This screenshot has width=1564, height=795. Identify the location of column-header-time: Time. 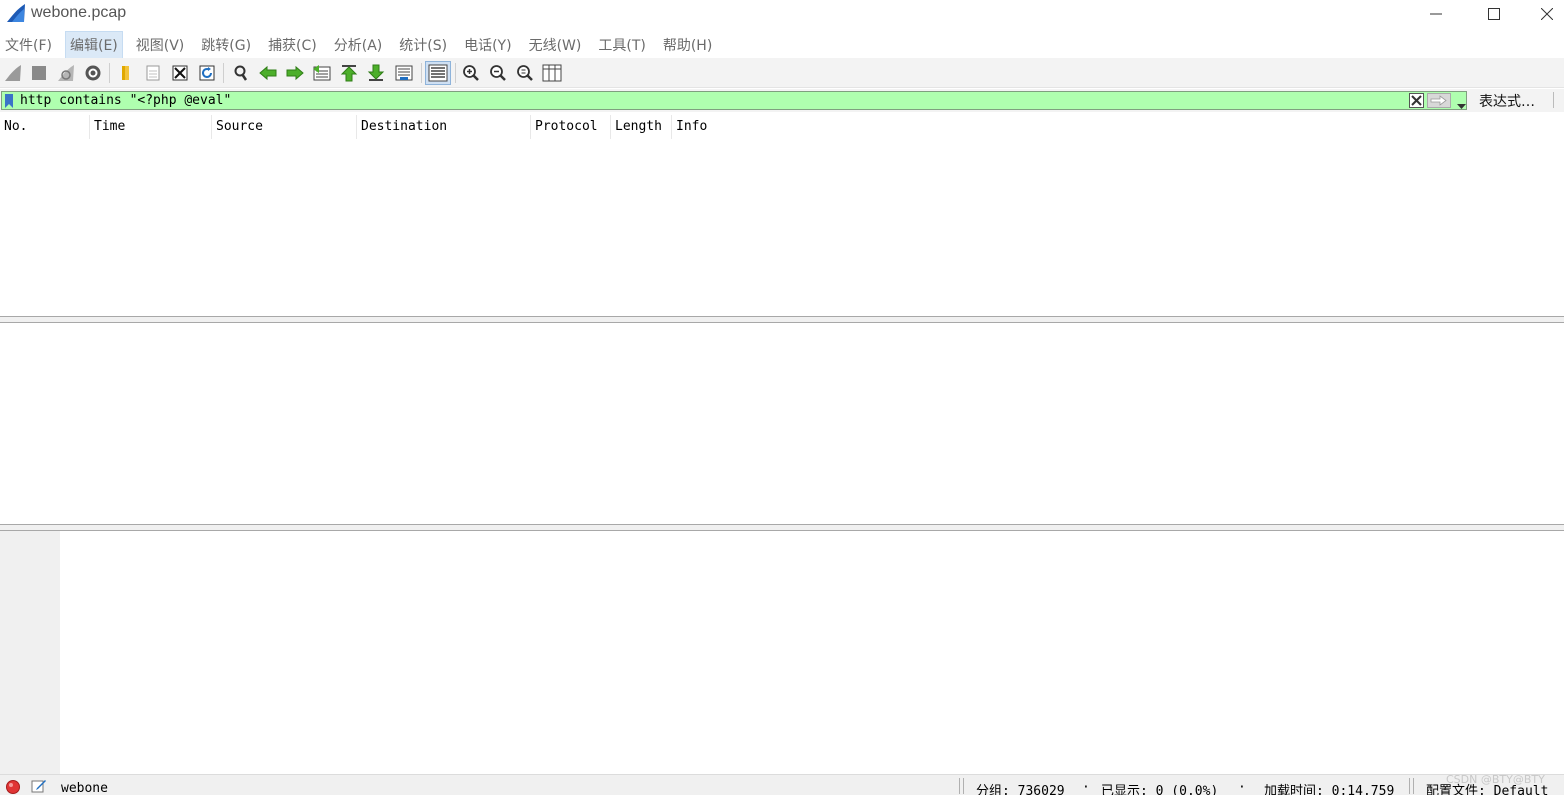
(151, 127).